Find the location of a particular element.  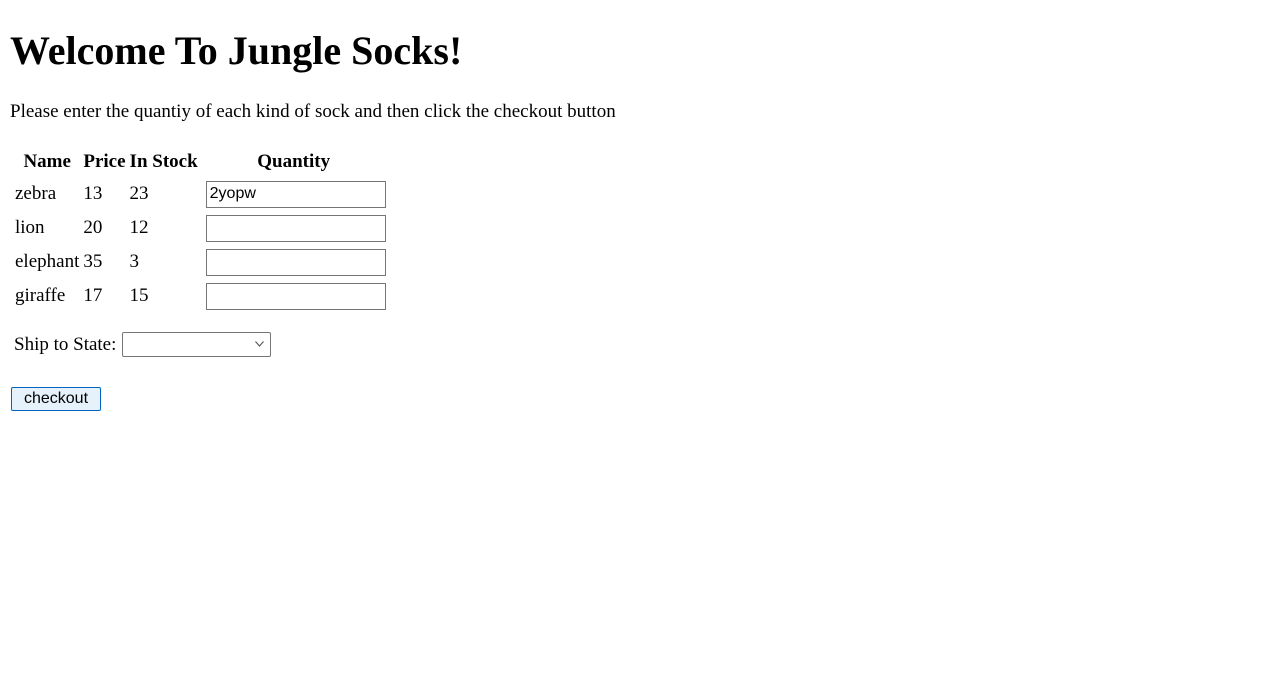

sock-in-stock: 23 is located at coordinates (139, 193).